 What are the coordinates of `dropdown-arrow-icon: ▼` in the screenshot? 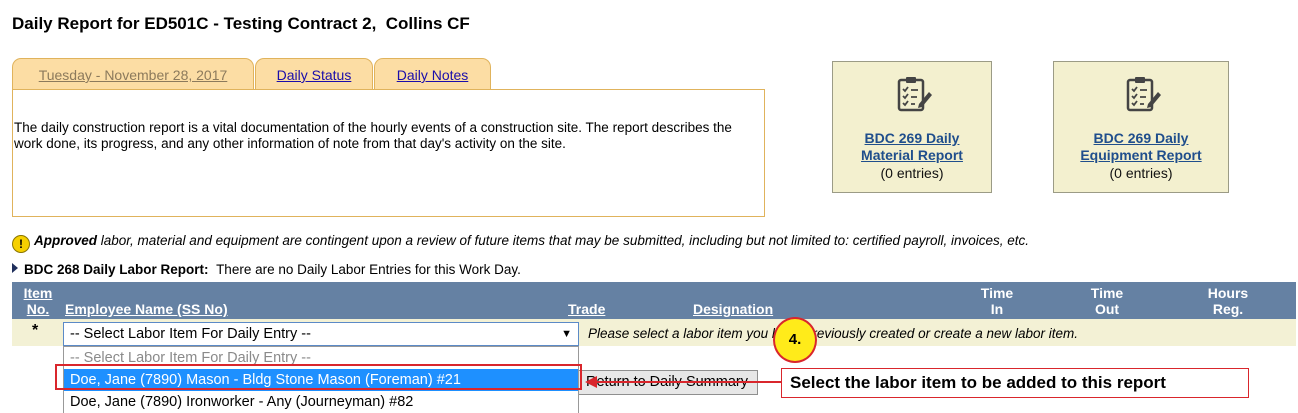 It's located at (566, 334).